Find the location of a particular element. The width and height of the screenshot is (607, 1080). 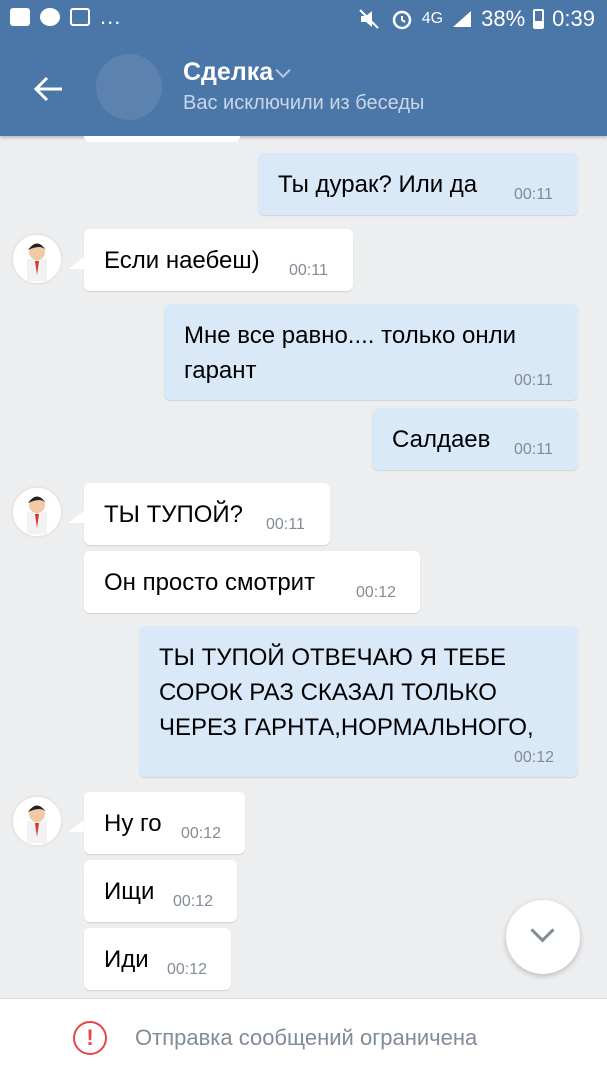

scroll-down-button is located at coordinates (543, 937).